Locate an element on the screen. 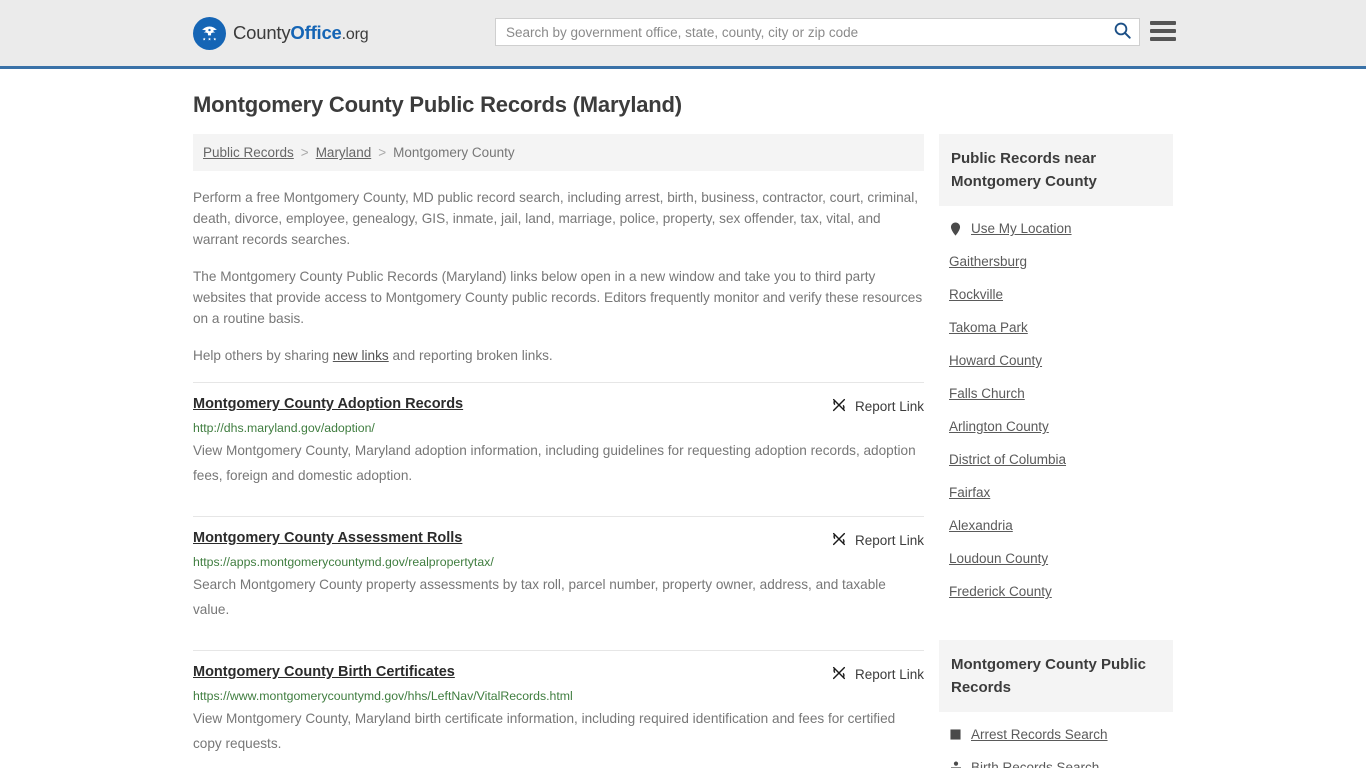 The width and height of the screenshot is (1366, 768). search-input is located at coordinates (800, 32).